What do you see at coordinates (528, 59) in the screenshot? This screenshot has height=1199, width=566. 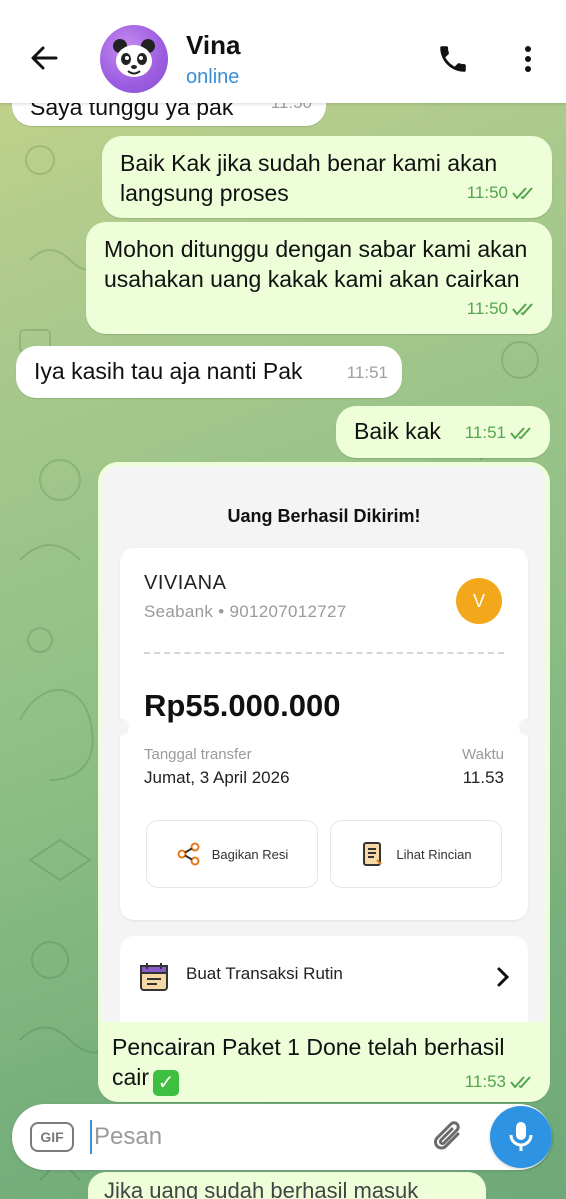 I see `more-vertical-icon` at bounding box center [528, 59].